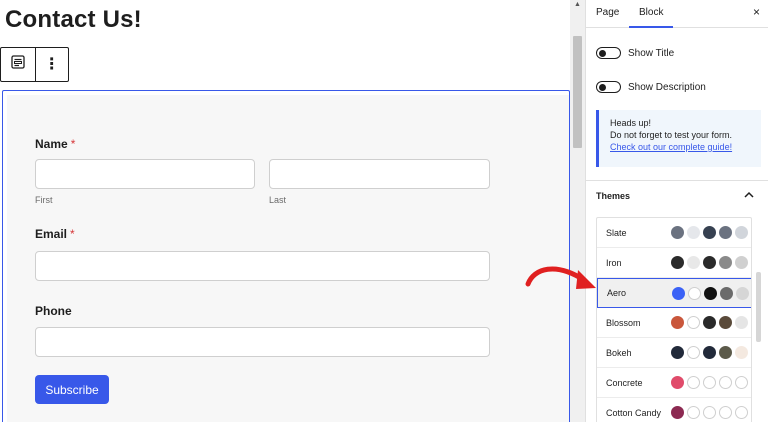 The height and width of the screenshot is (422, 768). Describe the element at coordinates (623, 322) in the screenshot. I see `theme-name: Blossom` at that location.